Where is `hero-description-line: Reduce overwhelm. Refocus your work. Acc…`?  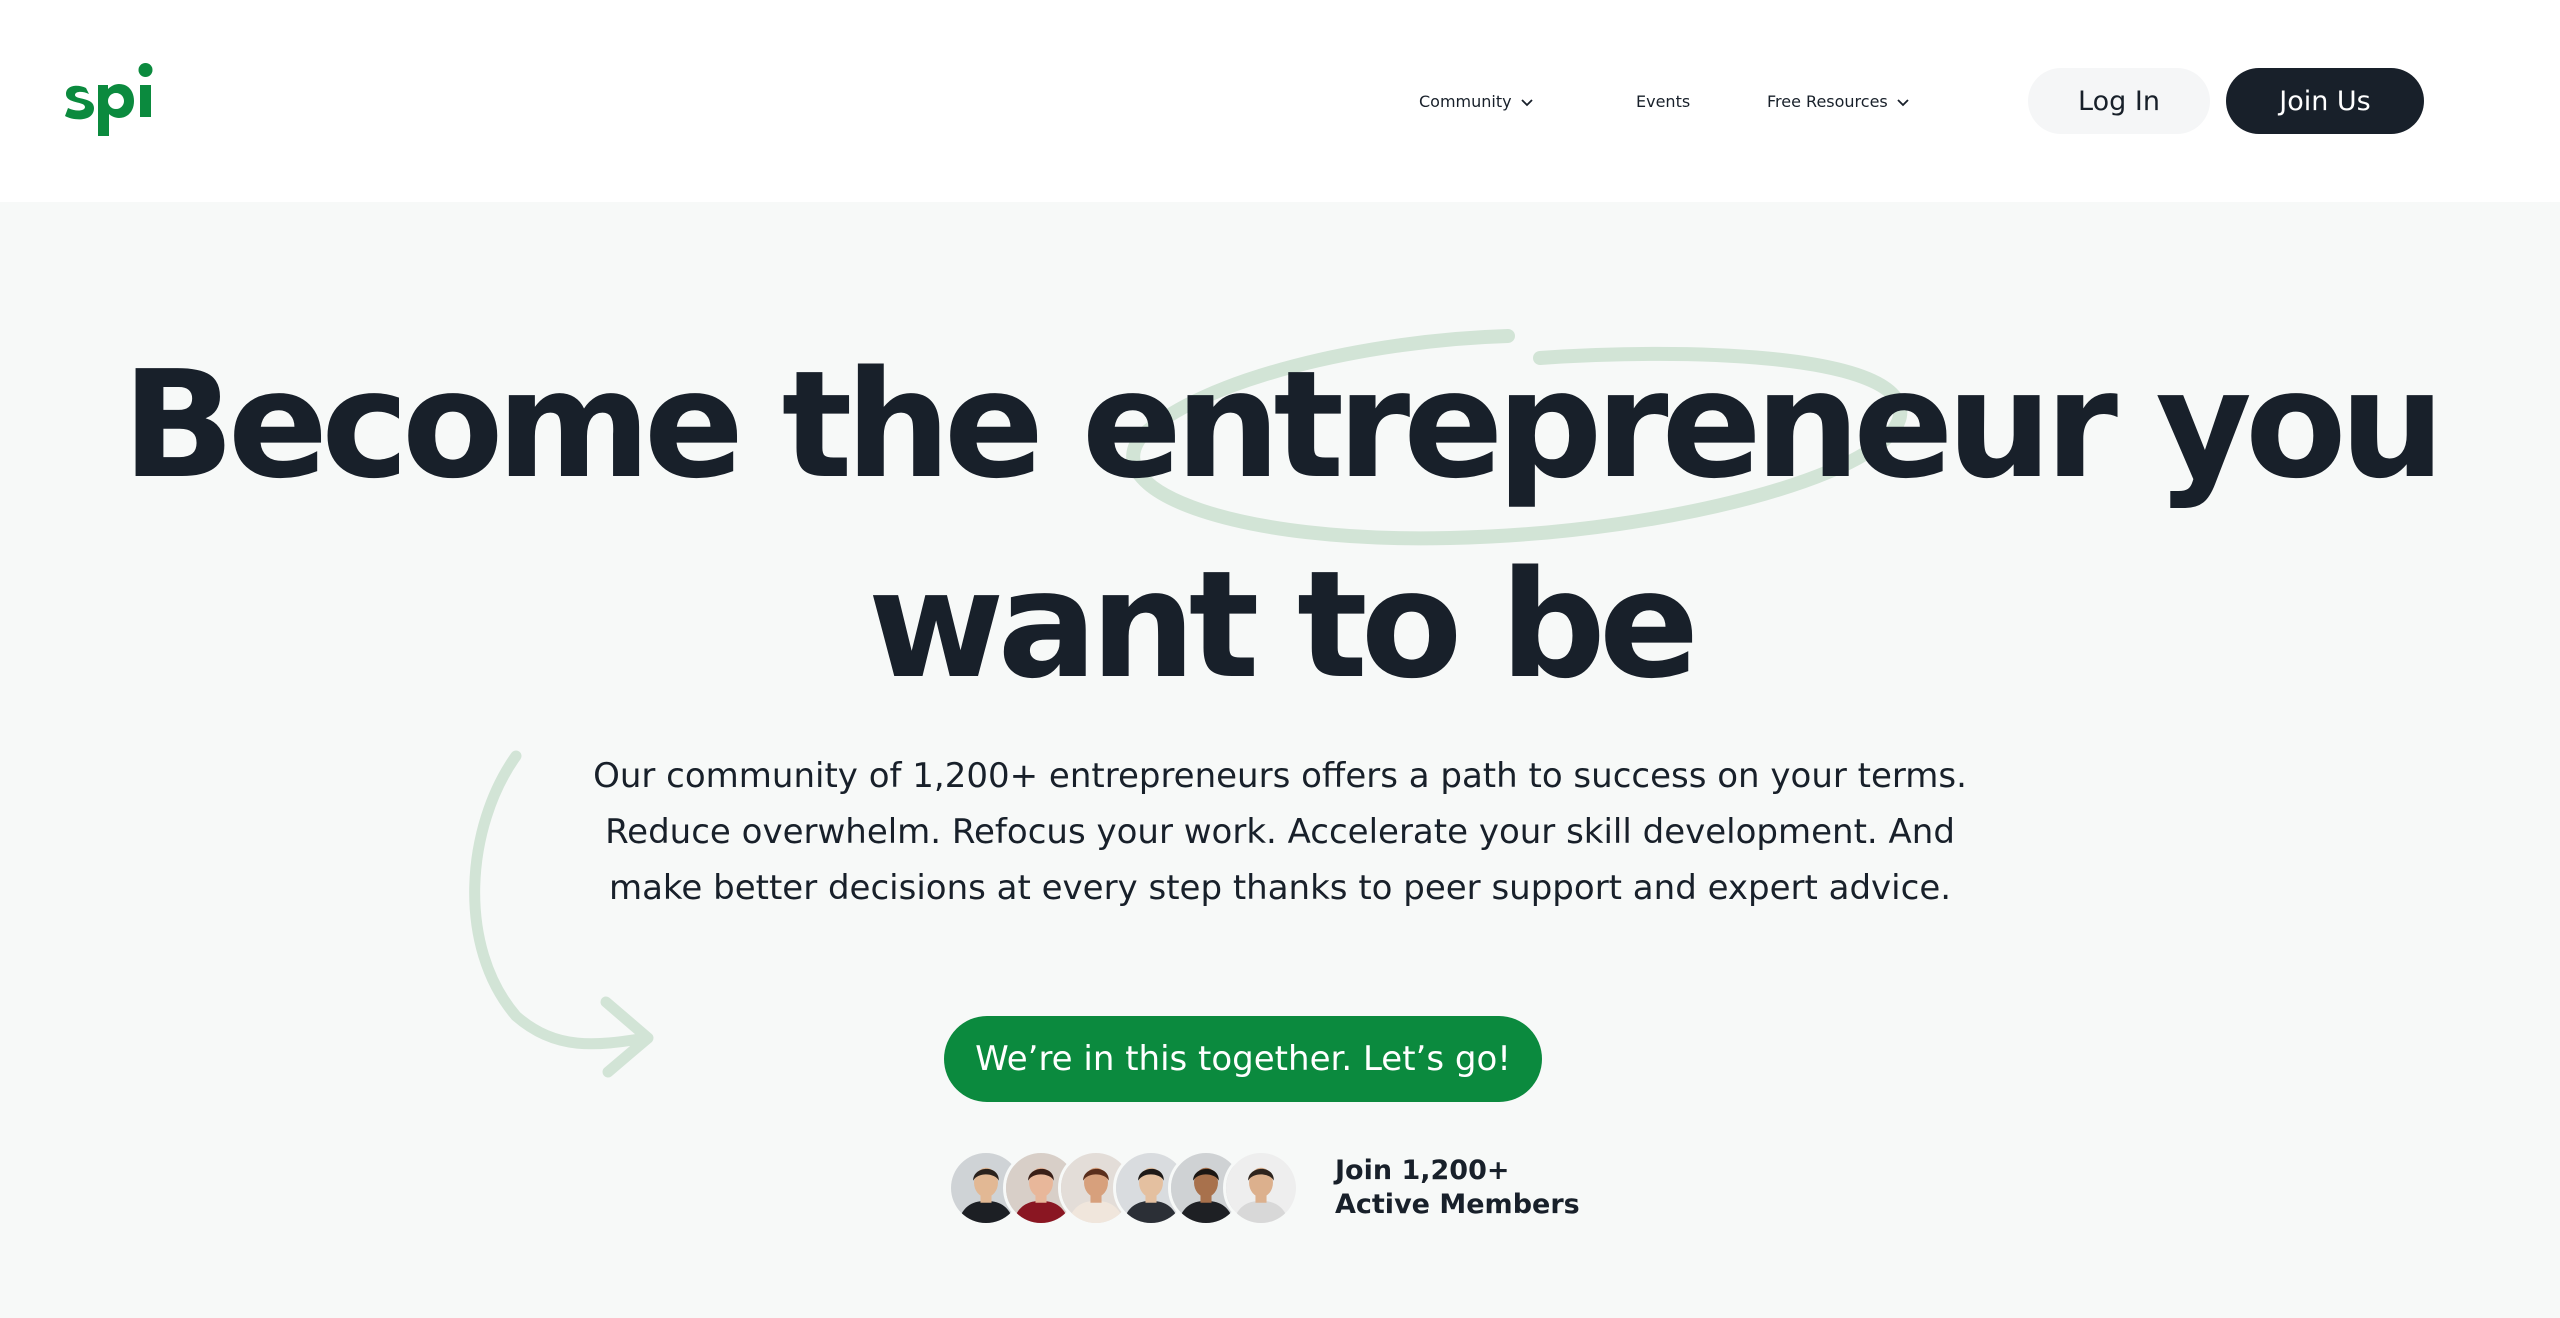 hero-description-line: Reduce overwhelm. Refocus your work. Acc… is located at coordinates (1280, 832).